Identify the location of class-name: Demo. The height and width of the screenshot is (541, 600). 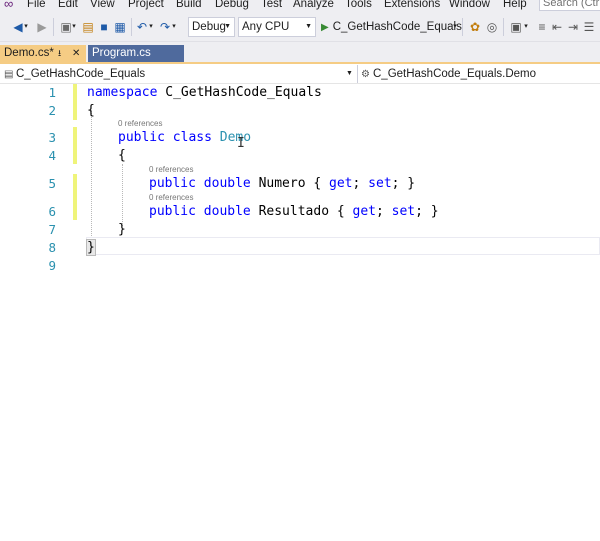
(235, 137).